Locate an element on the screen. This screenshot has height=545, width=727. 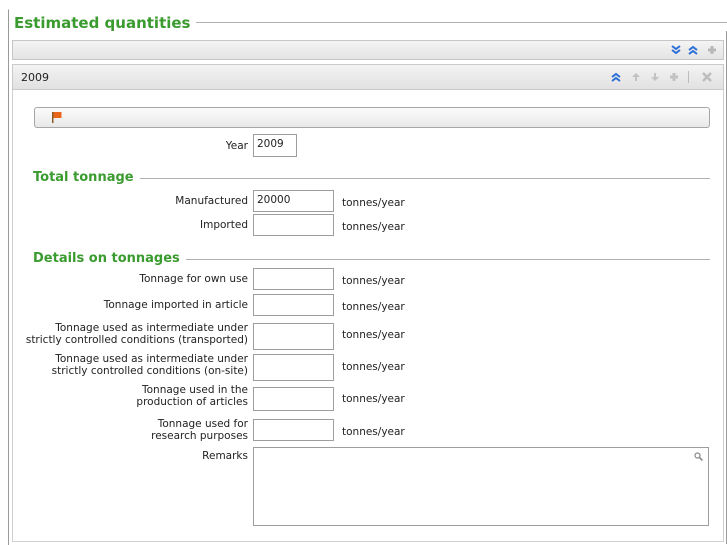
intermediate-onsite-label-line2: strictly controlled conditions (on-site) is located at coordinates (149, 371).